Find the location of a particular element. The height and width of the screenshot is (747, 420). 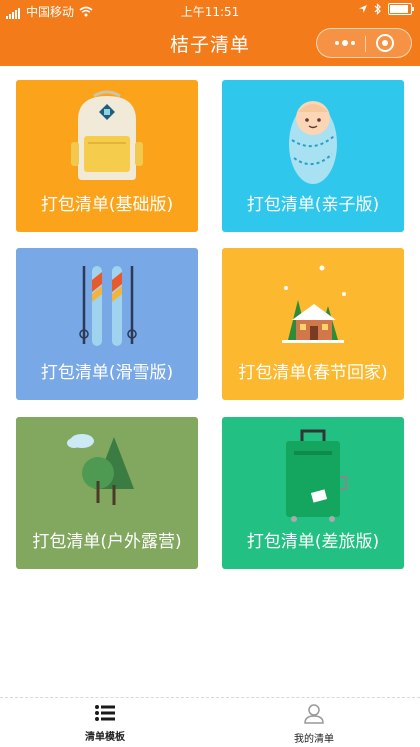

tab-label: 清单模板 is located at coordinates (105, 737).